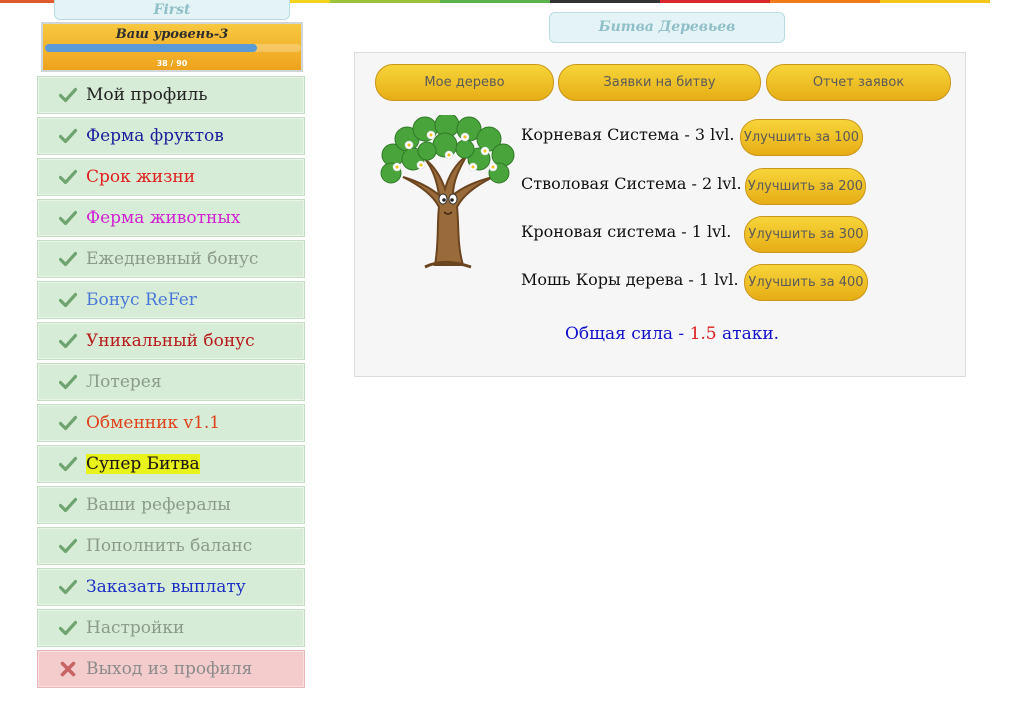  I want to click on sidebar-item-0: Мой профиль, so click(171, 95).